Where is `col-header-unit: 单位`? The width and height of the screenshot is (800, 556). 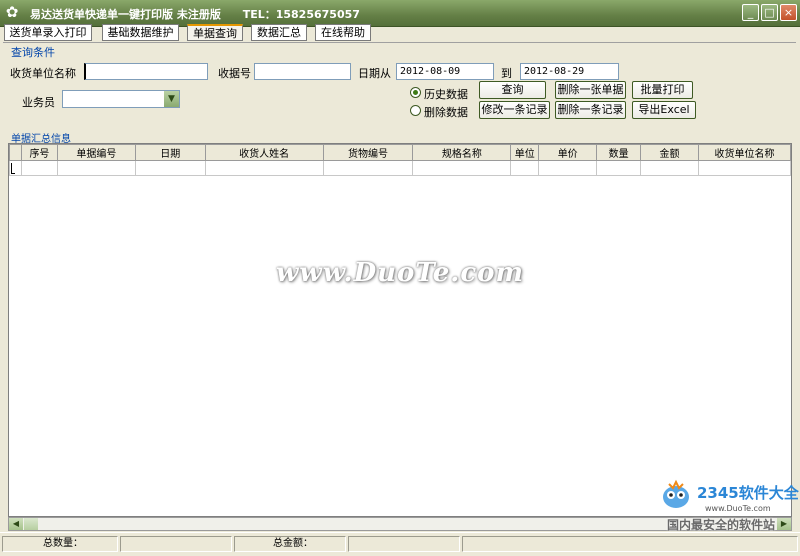
col-header-unit: 单位 is located at coordinates (525, 152).